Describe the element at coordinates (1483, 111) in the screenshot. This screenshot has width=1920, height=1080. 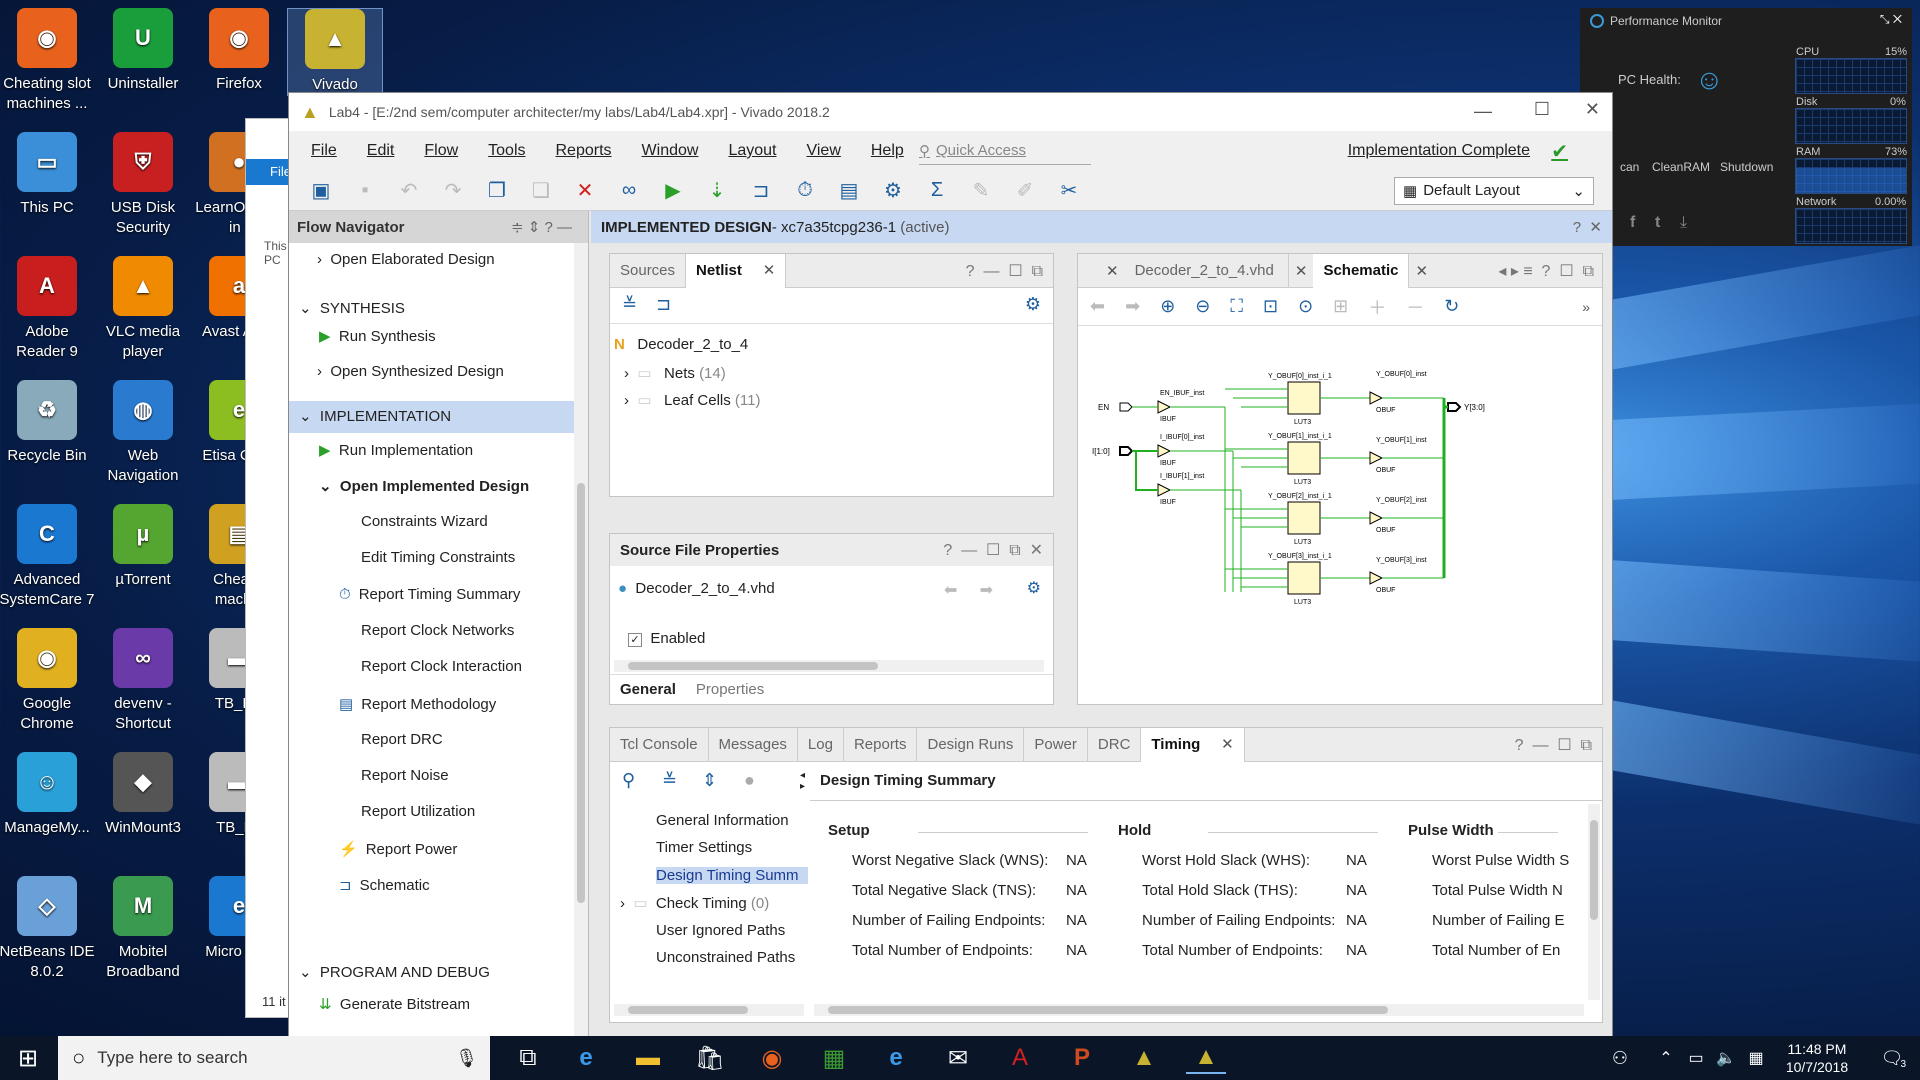
I see `minimize-button: —` at that location.